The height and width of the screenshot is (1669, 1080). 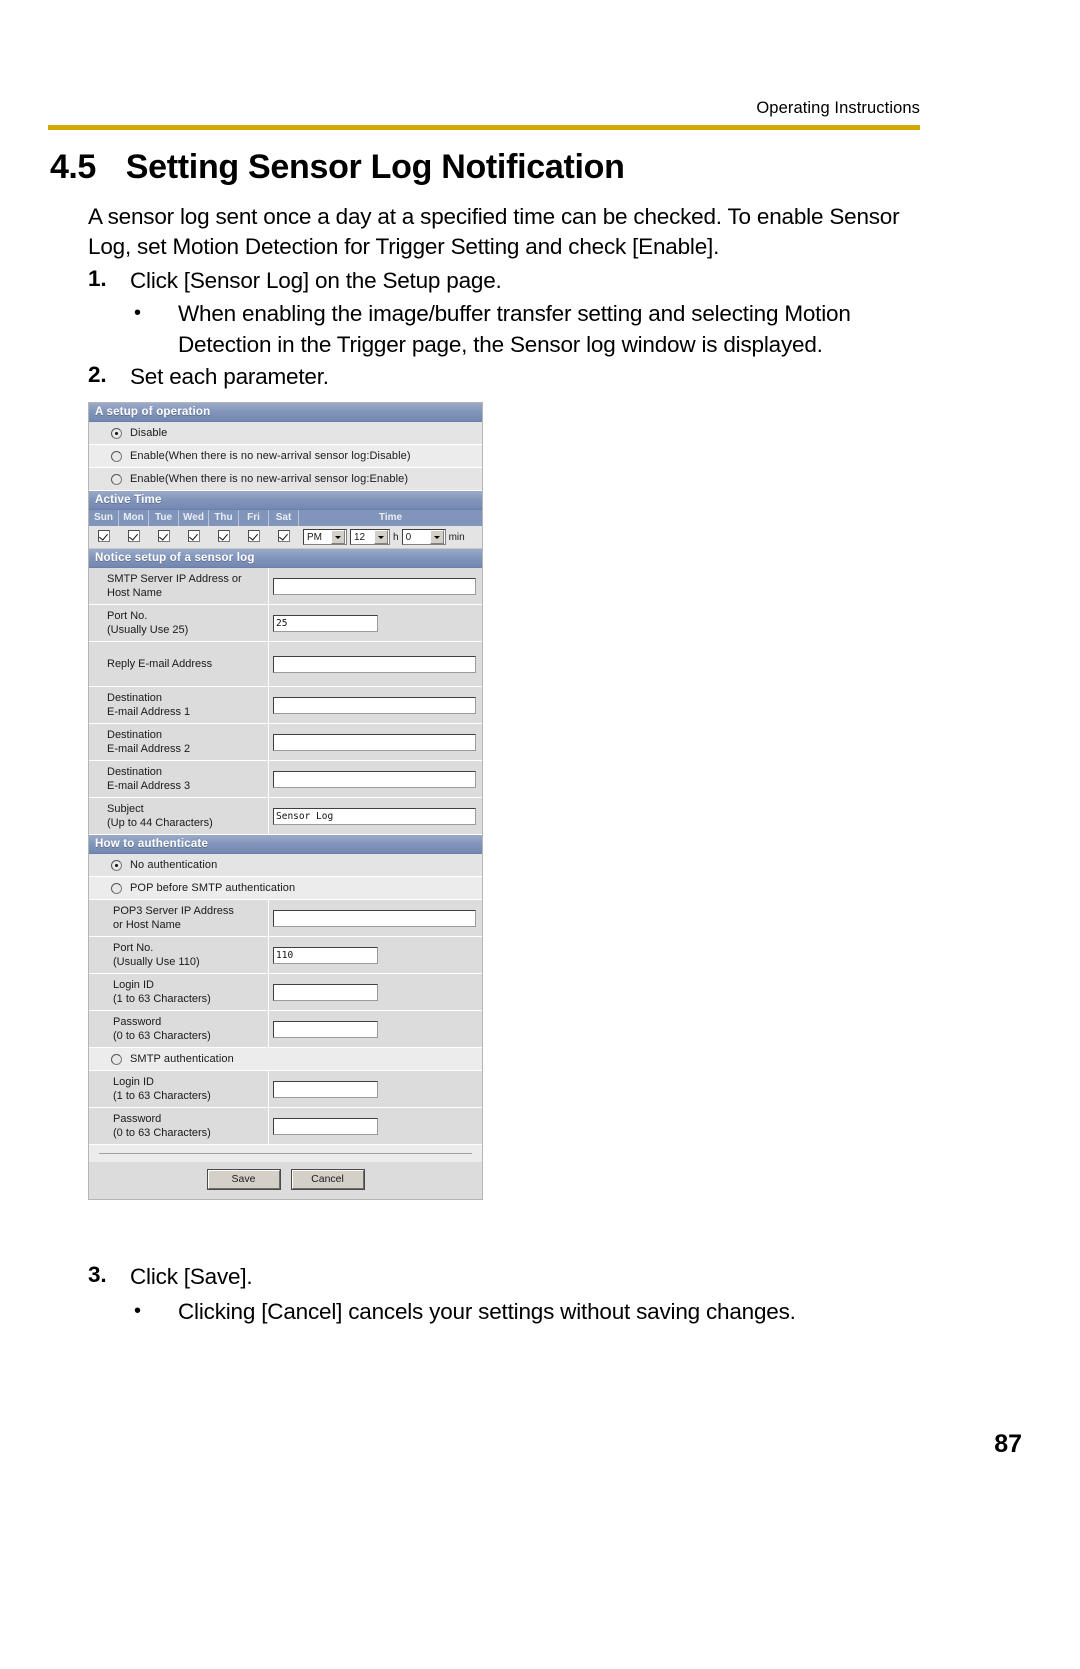 What do you see at coordinates (325, 1089) in the screenshot?
I see `input-smtp-login-id` at bounding box center [325, 1089].